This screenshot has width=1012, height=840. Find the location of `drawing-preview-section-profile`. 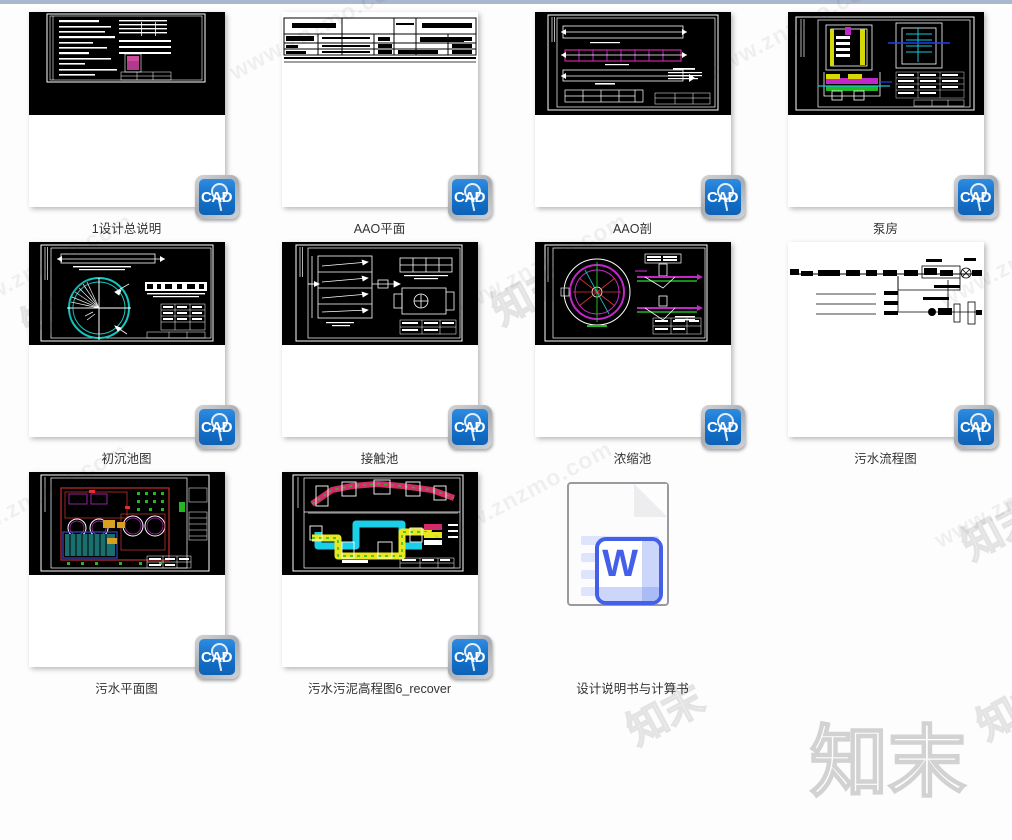

drawing-preview-section-profile is located at coordinates (632, 63).